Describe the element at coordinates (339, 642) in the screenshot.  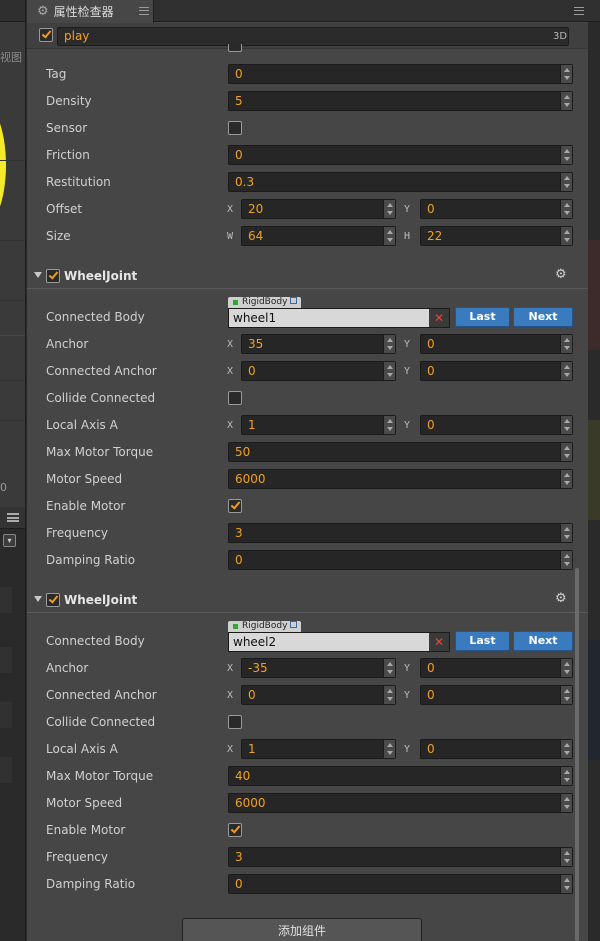
I see `connected-body-field: wheel2 ✕` at that location.